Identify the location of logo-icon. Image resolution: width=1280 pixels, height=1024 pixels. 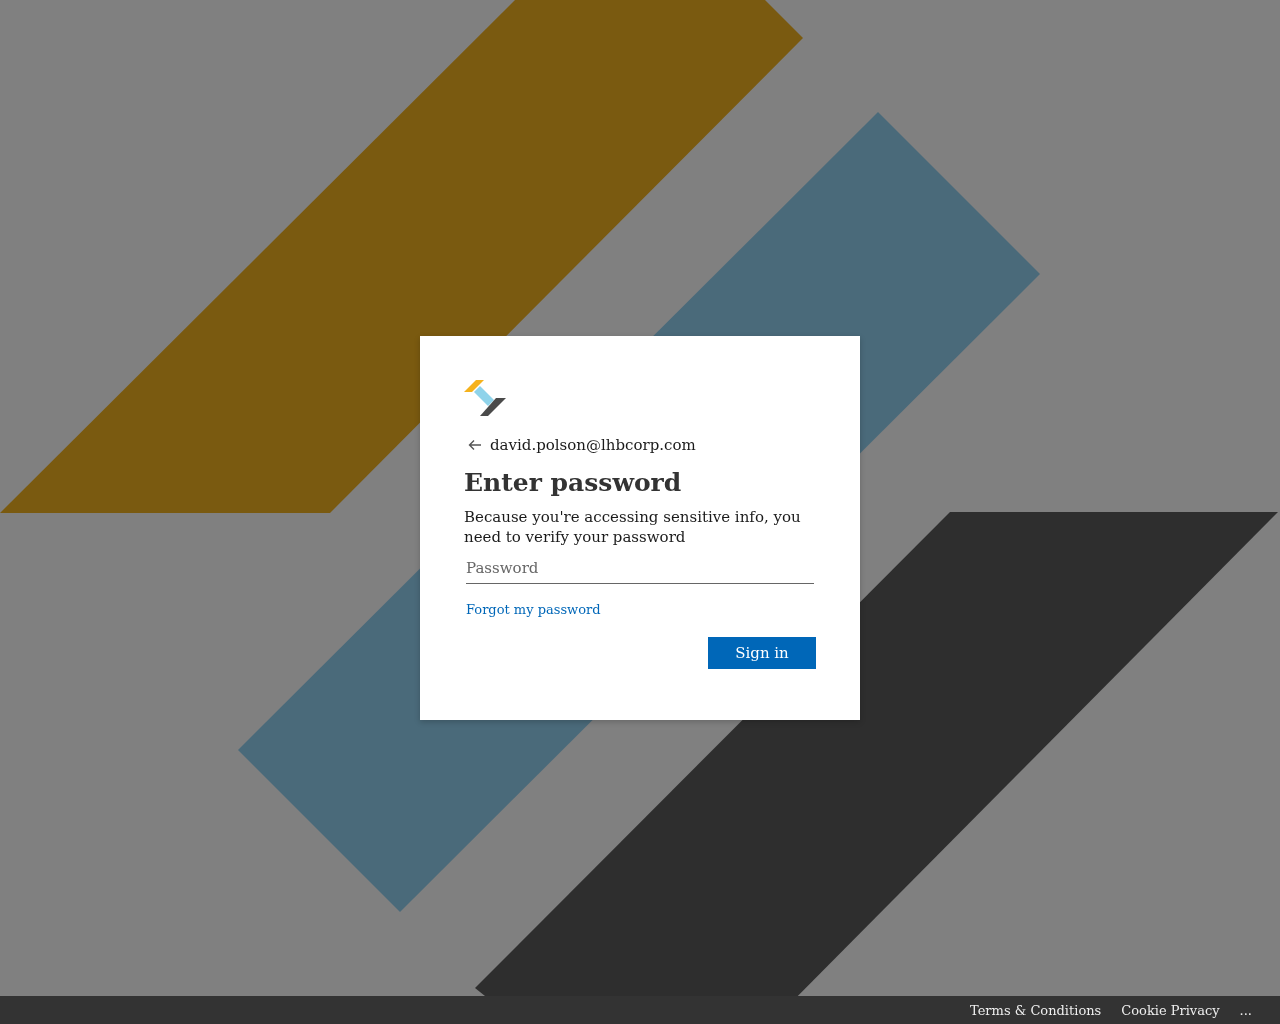
(485, 398).